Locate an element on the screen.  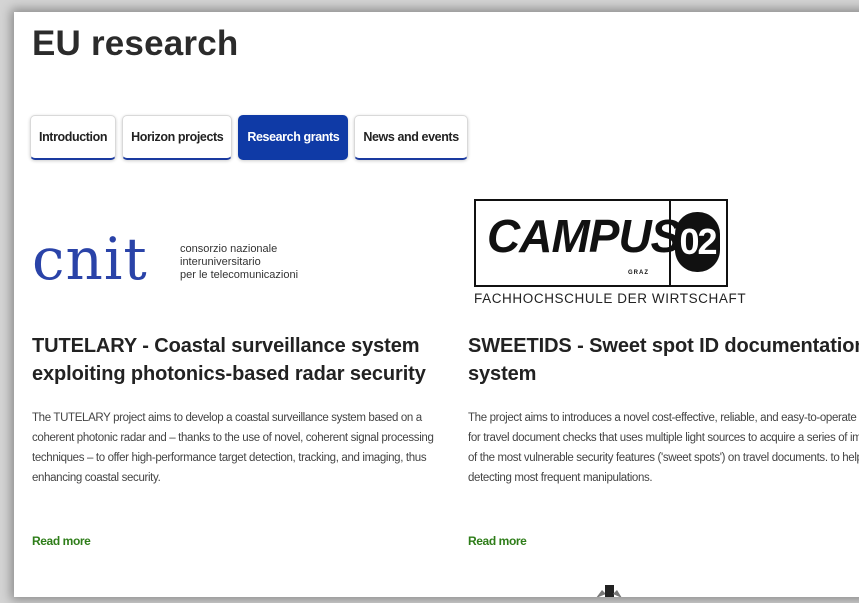
read-more-link-sweetids: Read more is located at coordinates (497, 541).